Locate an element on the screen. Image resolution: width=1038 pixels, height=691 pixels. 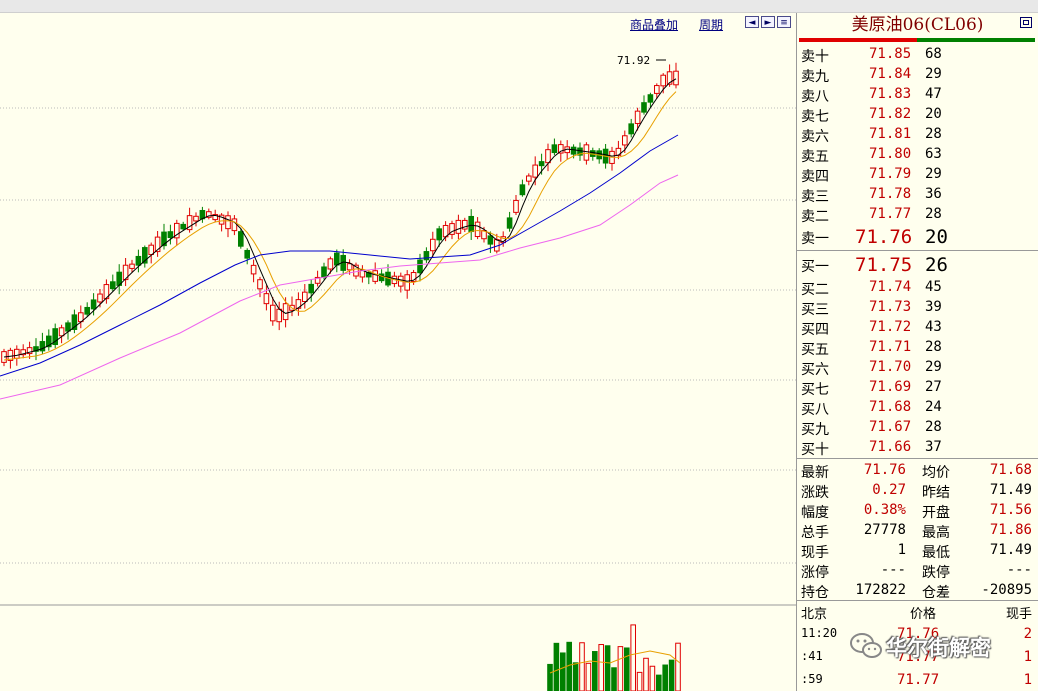
bid-volume: 26 is located at coordinates (936, 265).